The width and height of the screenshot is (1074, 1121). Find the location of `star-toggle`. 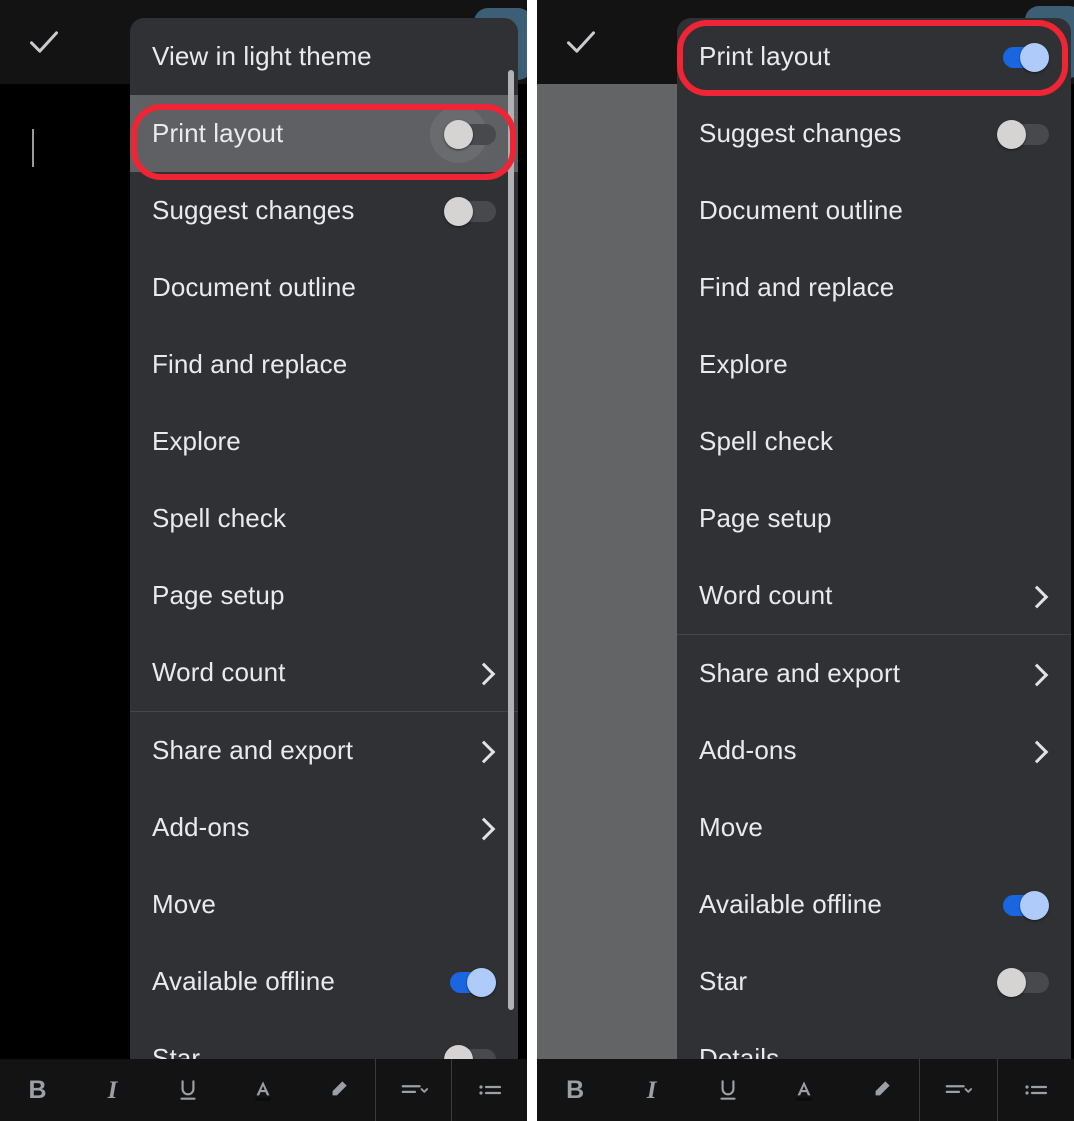

star-toggle is located at coordinates (1023, 982).